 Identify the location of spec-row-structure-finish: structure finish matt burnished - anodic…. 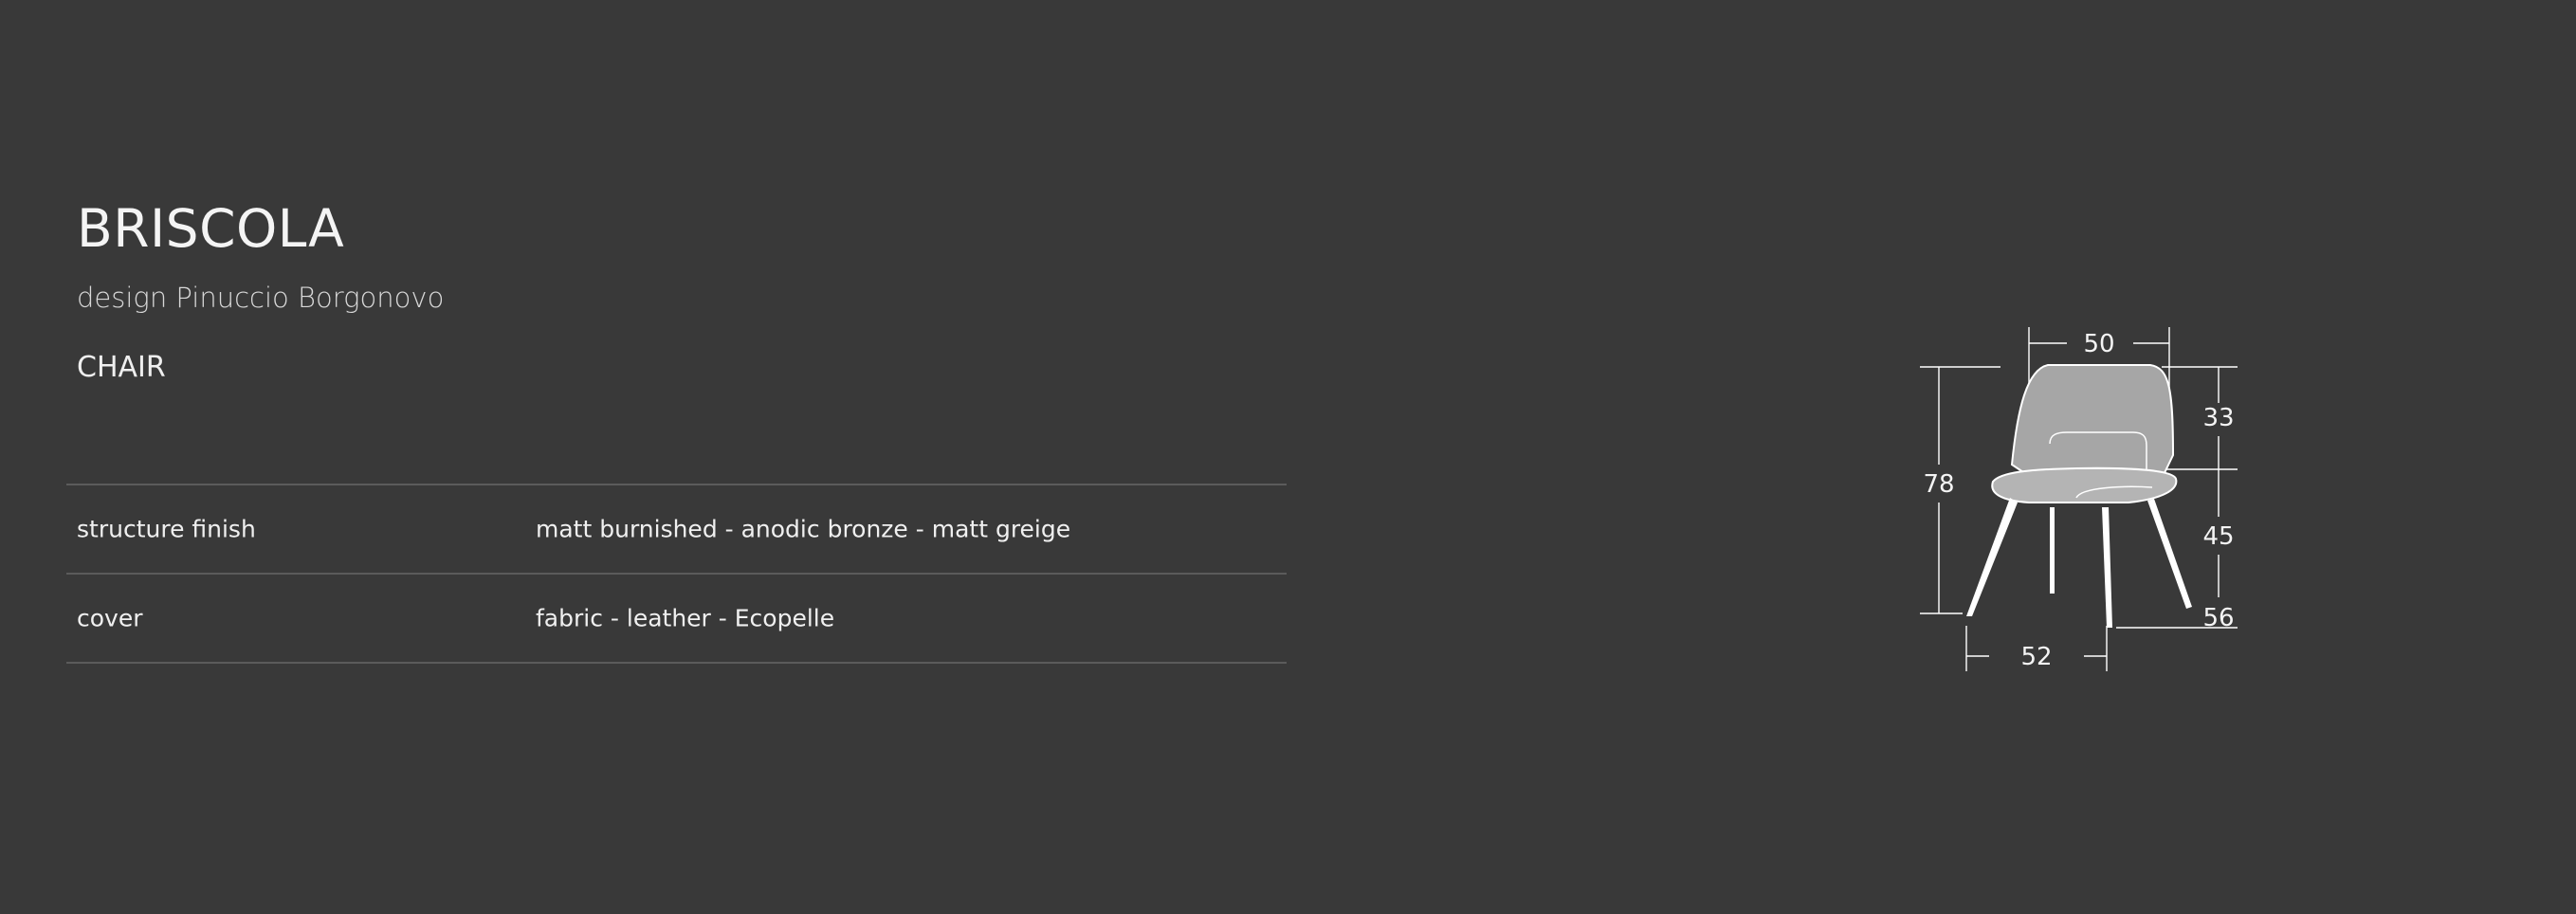
(676, 530).